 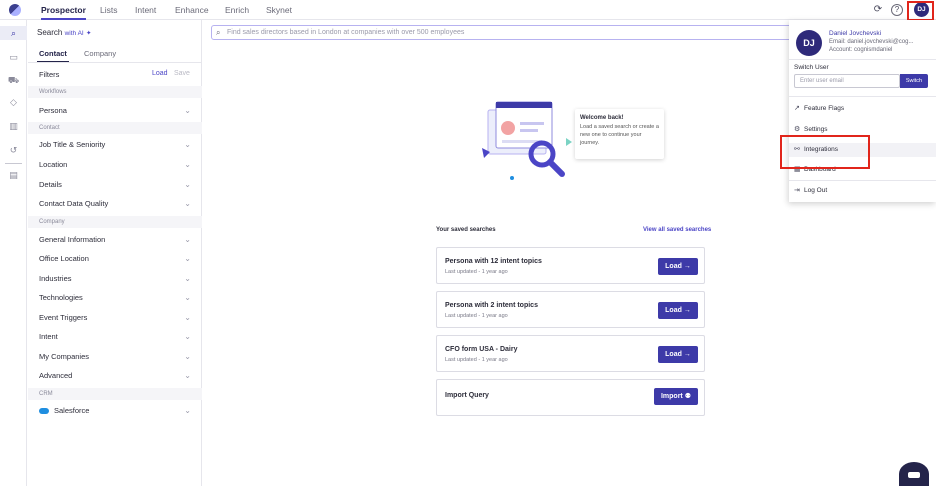 What do you see at coordinates (13, 57) in the screenshot?
I see `folder-icon: ▭` at bounding box center [13, 57].